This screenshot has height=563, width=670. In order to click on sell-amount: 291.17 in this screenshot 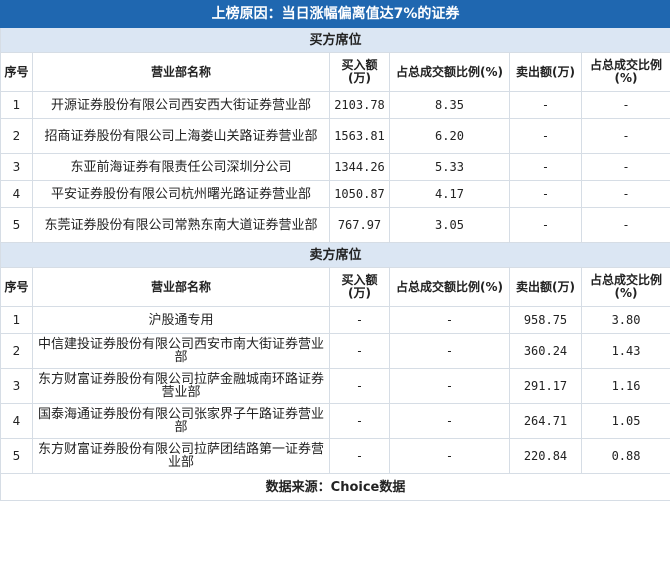, I will do `click(545, 386)`.